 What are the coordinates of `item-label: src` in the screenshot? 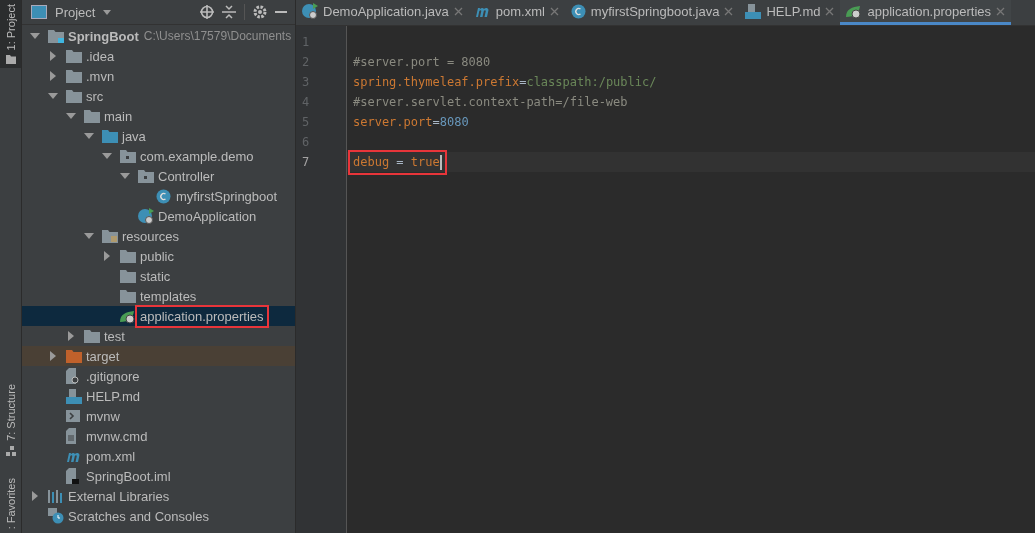 It's located at (95, 96).